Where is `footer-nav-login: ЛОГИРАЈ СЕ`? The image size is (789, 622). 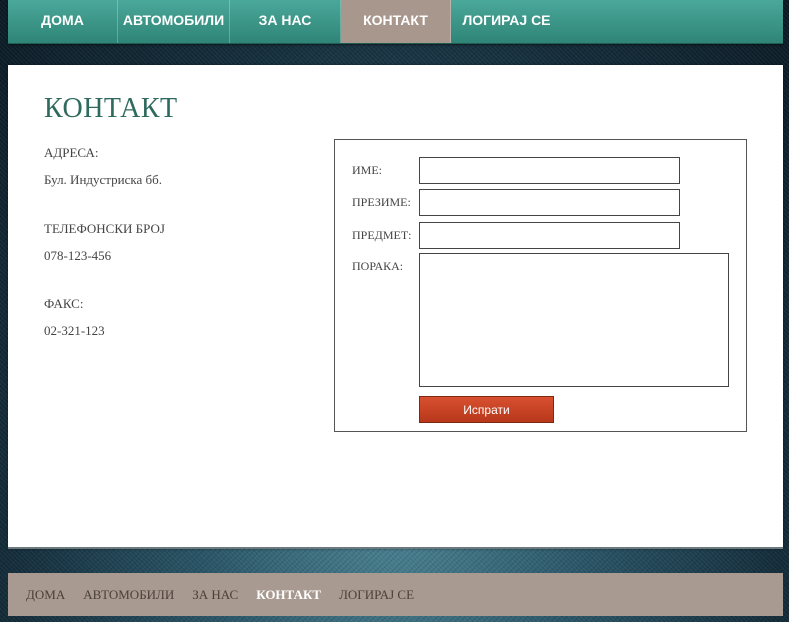 footer-nav-login: ЛОГИРАЈ СЕ is located at coordinates (376, 595).